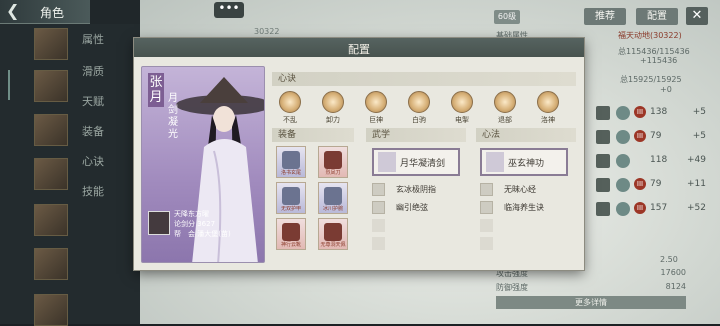  I want to click on xinjue-label: 白驹, so click(419, 120).